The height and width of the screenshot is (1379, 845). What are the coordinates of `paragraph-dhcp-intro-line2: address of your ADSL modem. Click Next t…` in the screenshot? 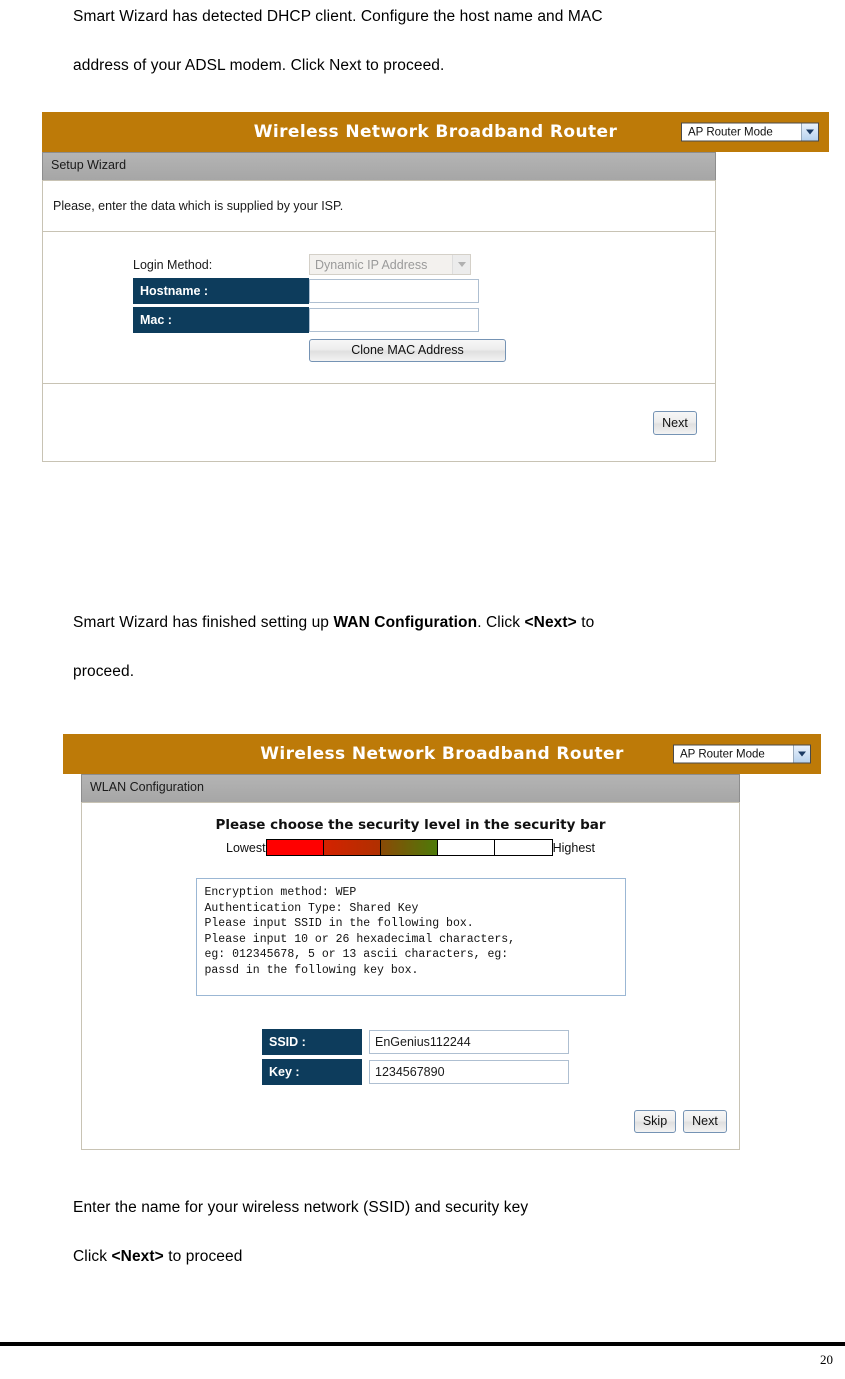 It's located at (259, 65).